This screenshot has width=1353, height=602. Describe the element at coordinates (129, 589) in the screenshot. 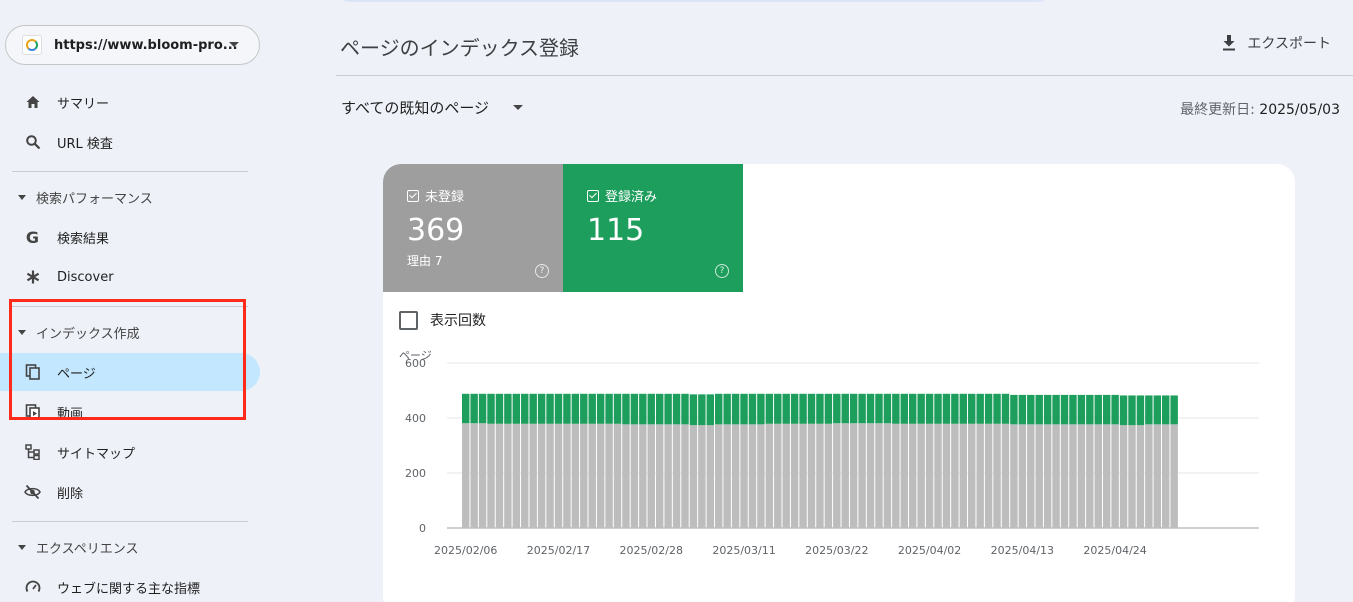

I see `sidebar-item-label: ウェブに関する主な指標` at that location.